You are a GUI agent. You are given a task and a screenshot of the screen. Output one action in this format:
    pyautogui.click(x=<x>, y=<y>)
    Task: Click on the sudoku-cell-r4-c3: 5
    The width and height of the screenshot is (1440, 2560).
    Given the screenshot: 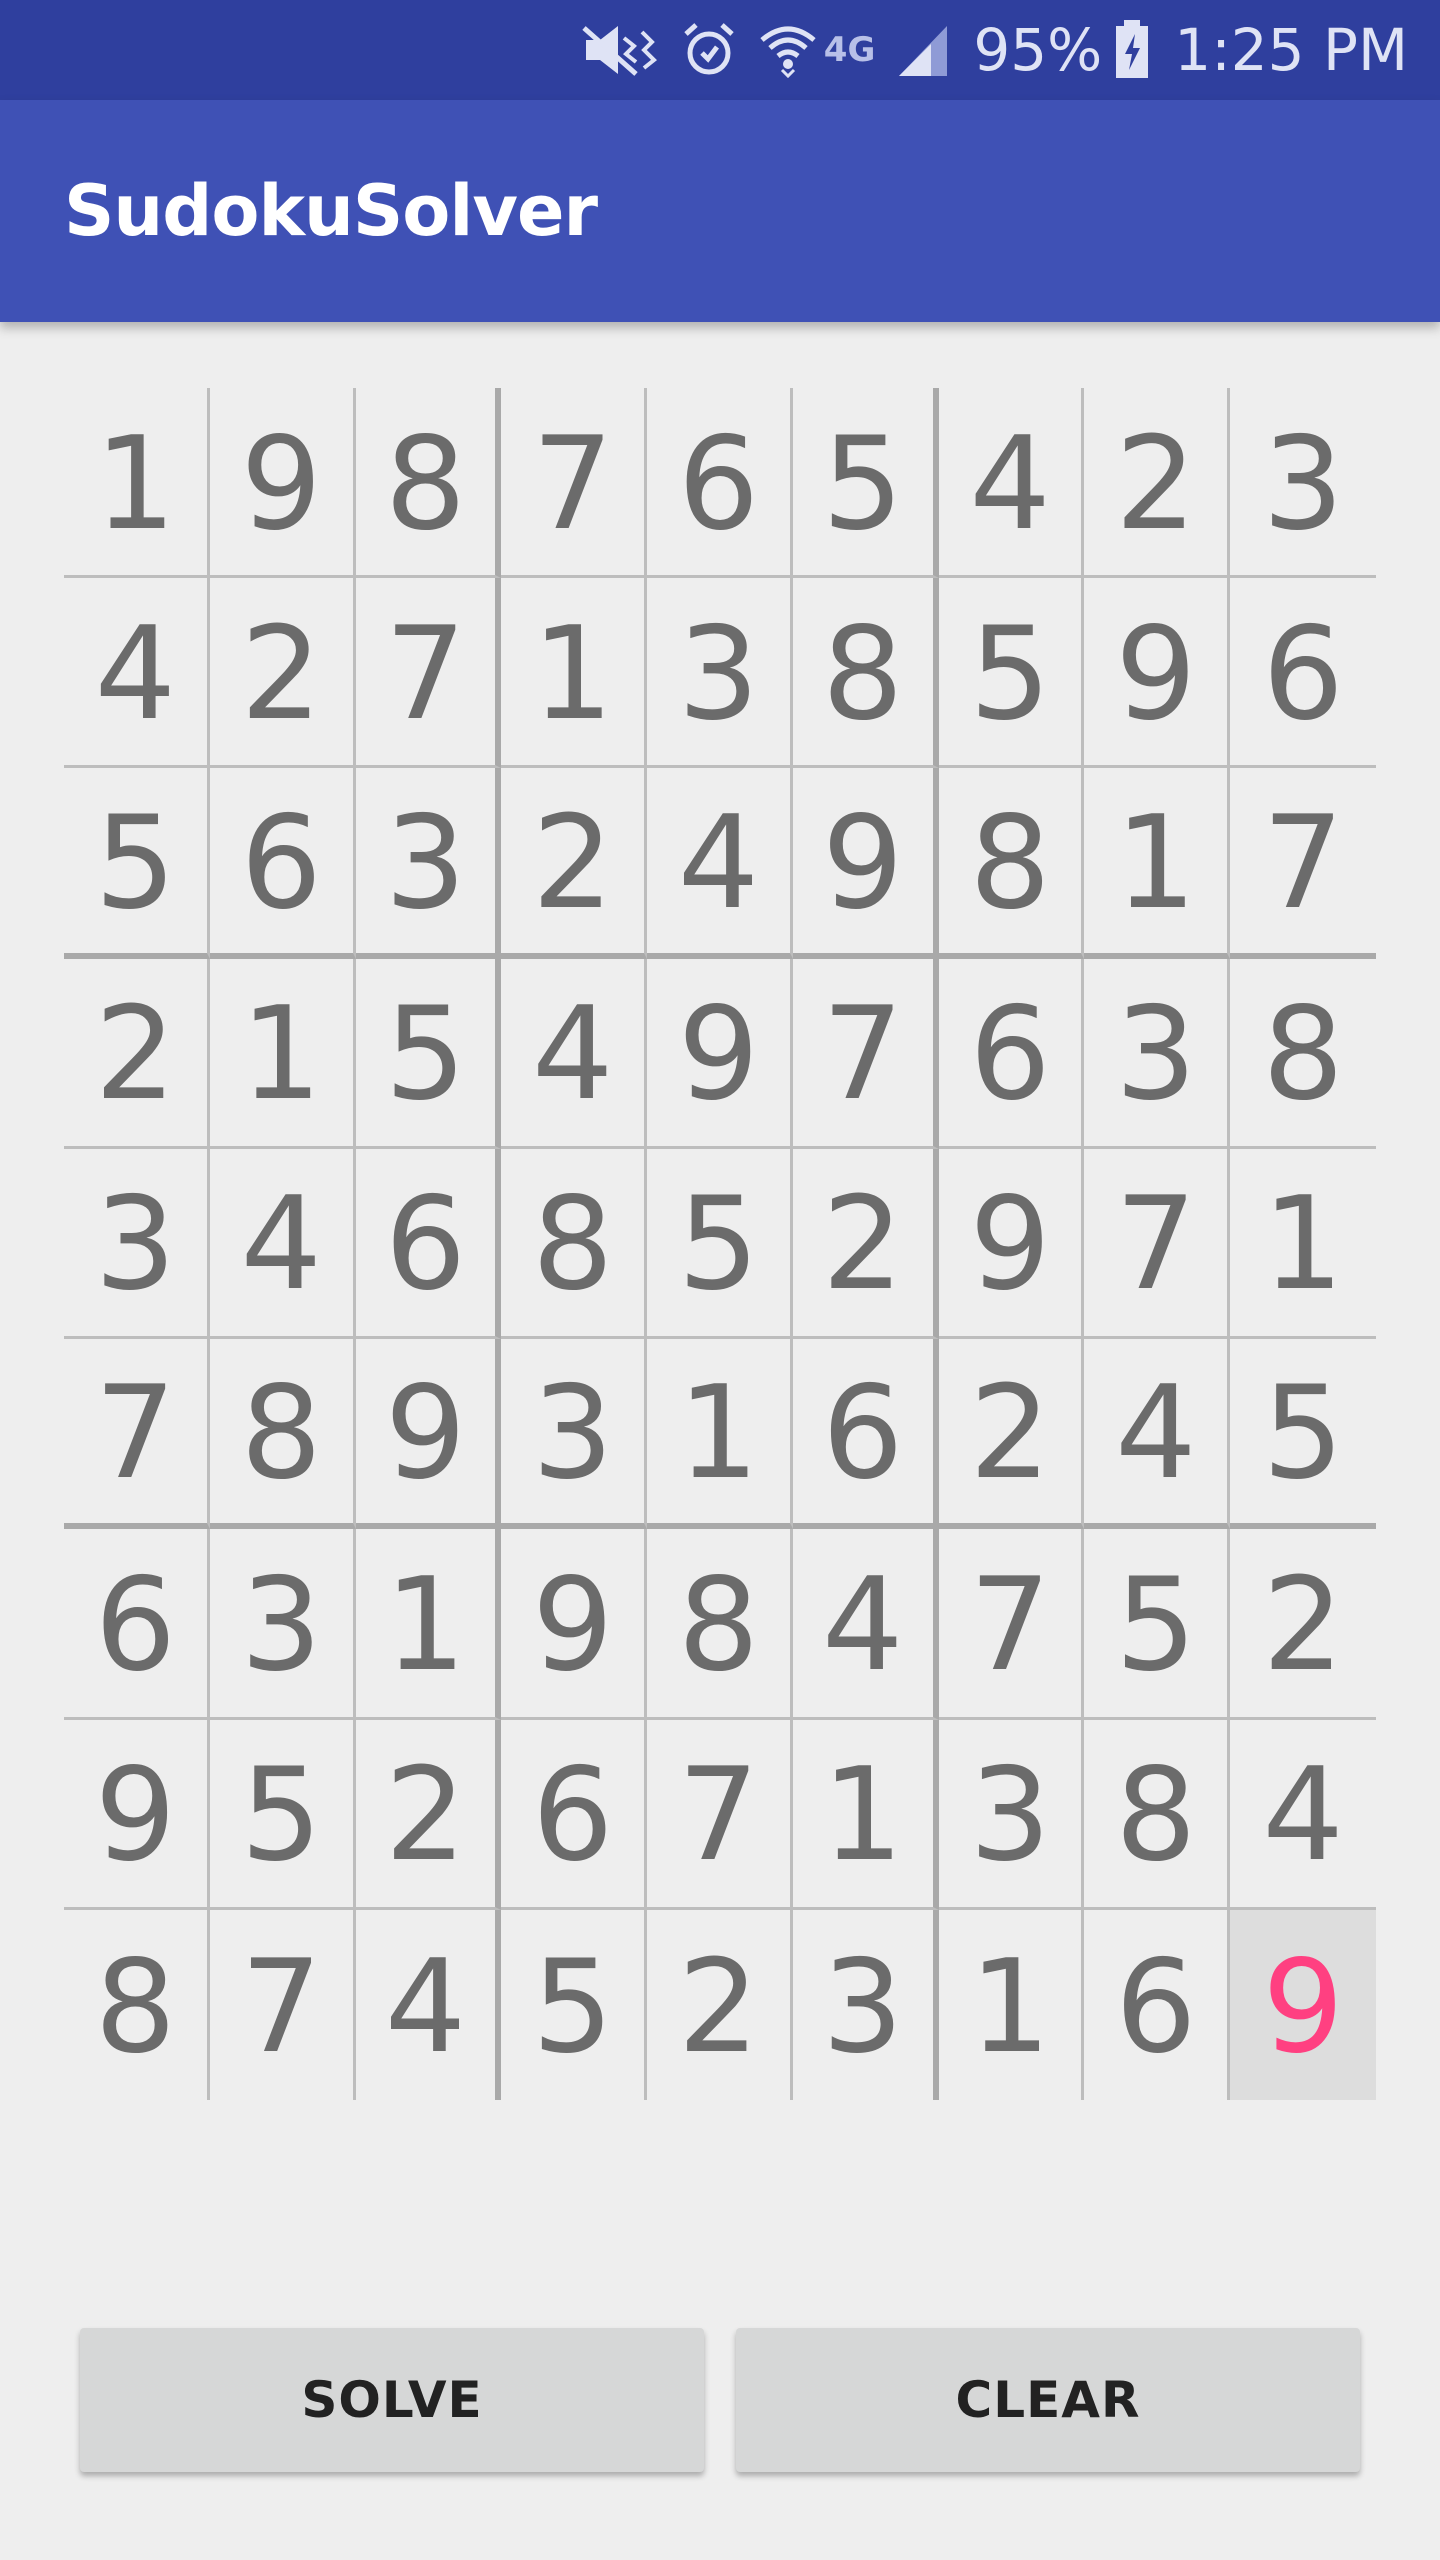 What is the action you would take?
    pyautogui.click(x=428, y=1053)
    